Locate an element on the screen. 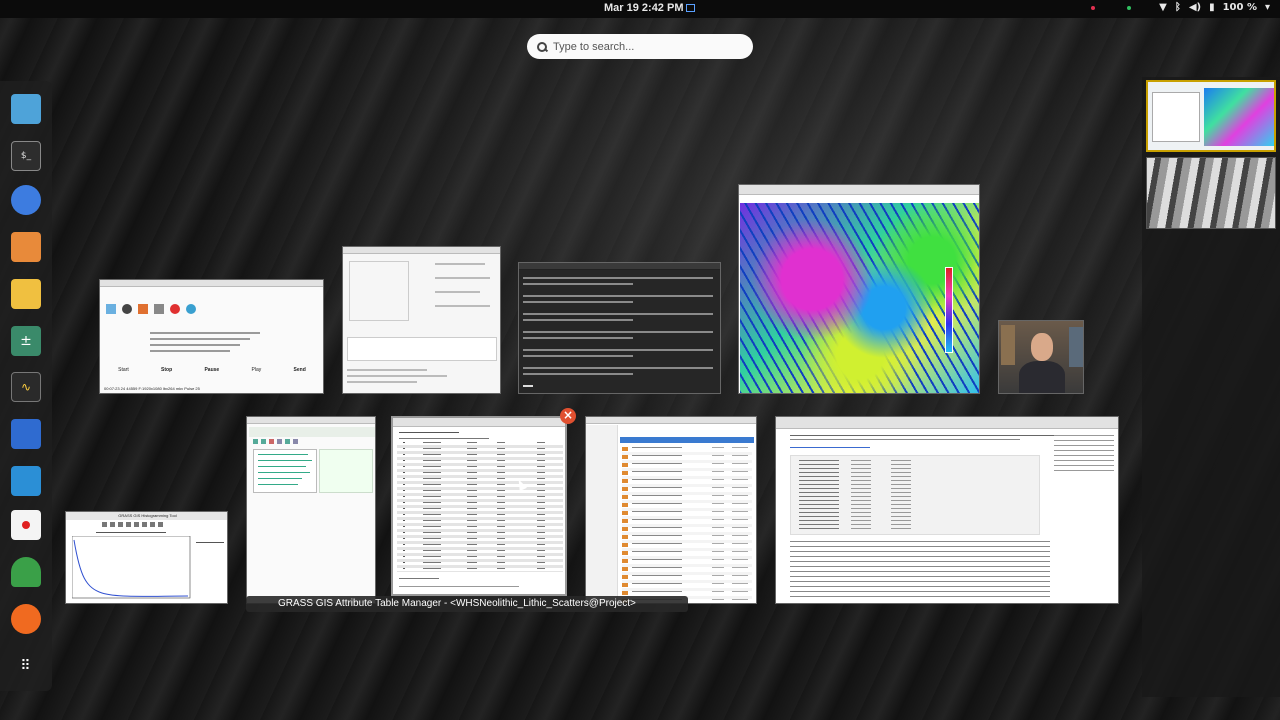 Image resolution: width=1280 pixels, height=720 pixels. recorder-toolbar is located at coordinates (166, 311).